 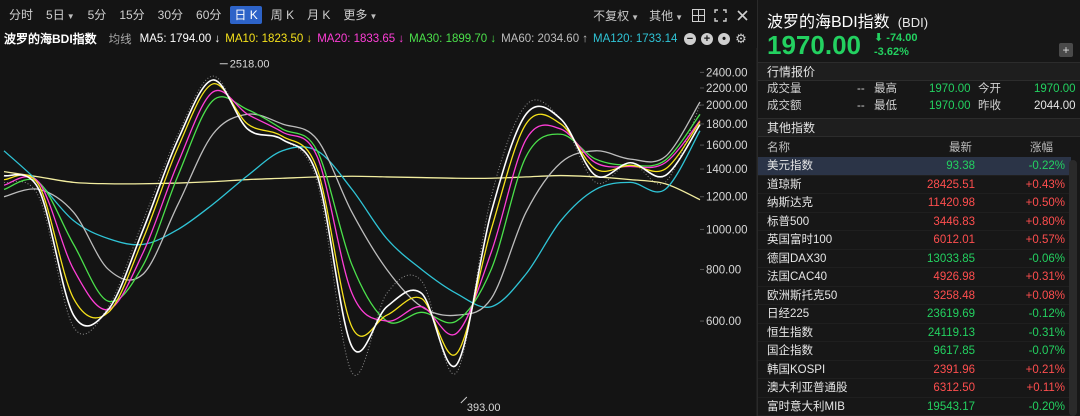 What do you see at coordinates (97, 15) in the screenshot?
I see `period-tab-2: 5分` at bounding box center [97, 15].